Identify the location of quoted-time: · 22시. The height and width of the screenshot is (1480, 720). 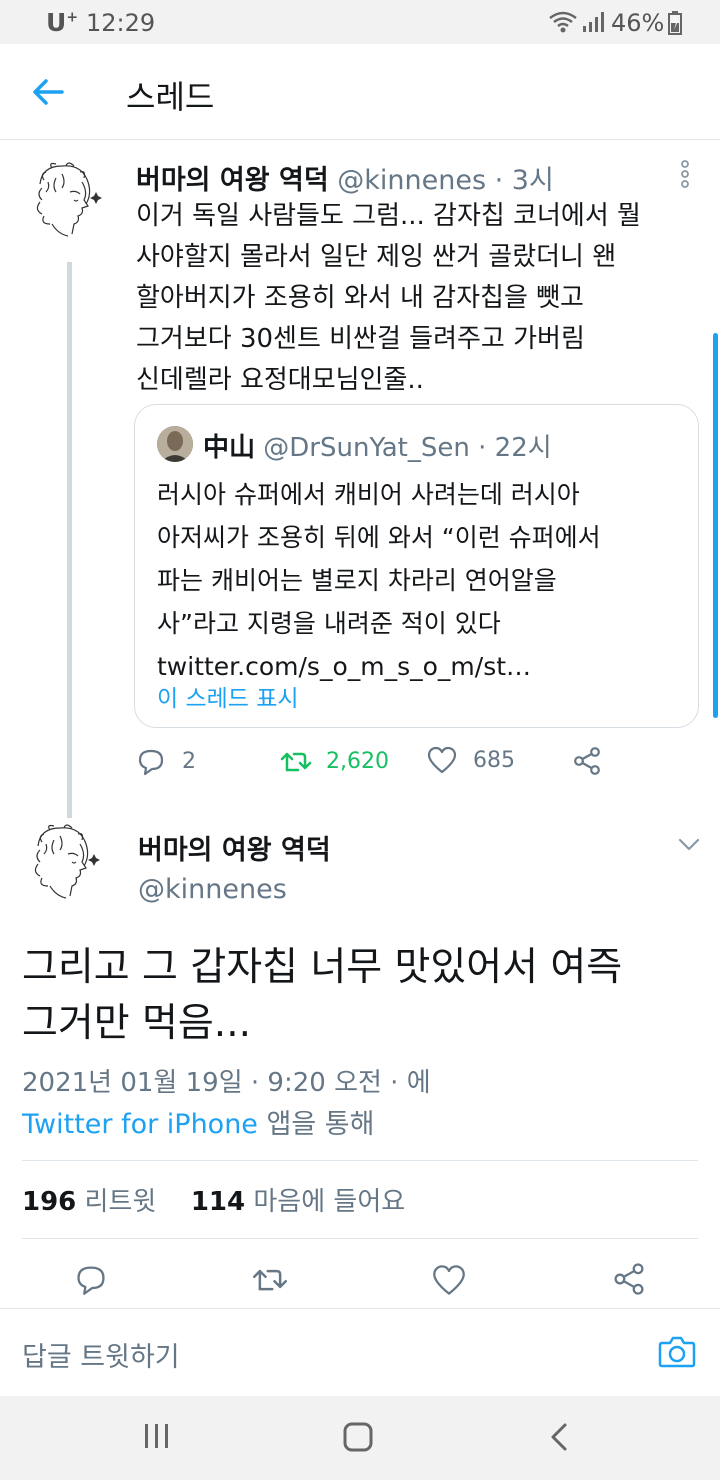
(510, 448).